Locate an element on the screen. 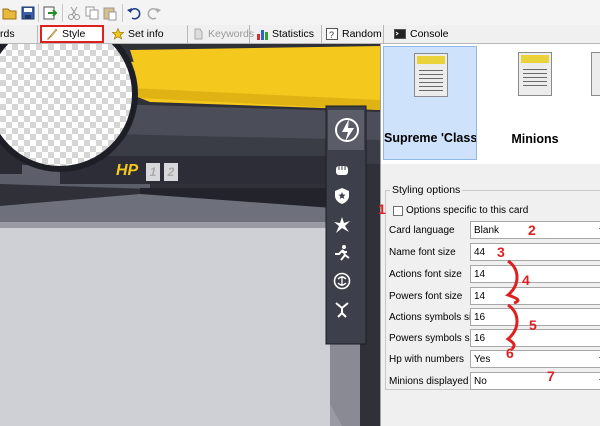  stylesheet-label: Supreme 'Classi is located at coordinates (430, 138).